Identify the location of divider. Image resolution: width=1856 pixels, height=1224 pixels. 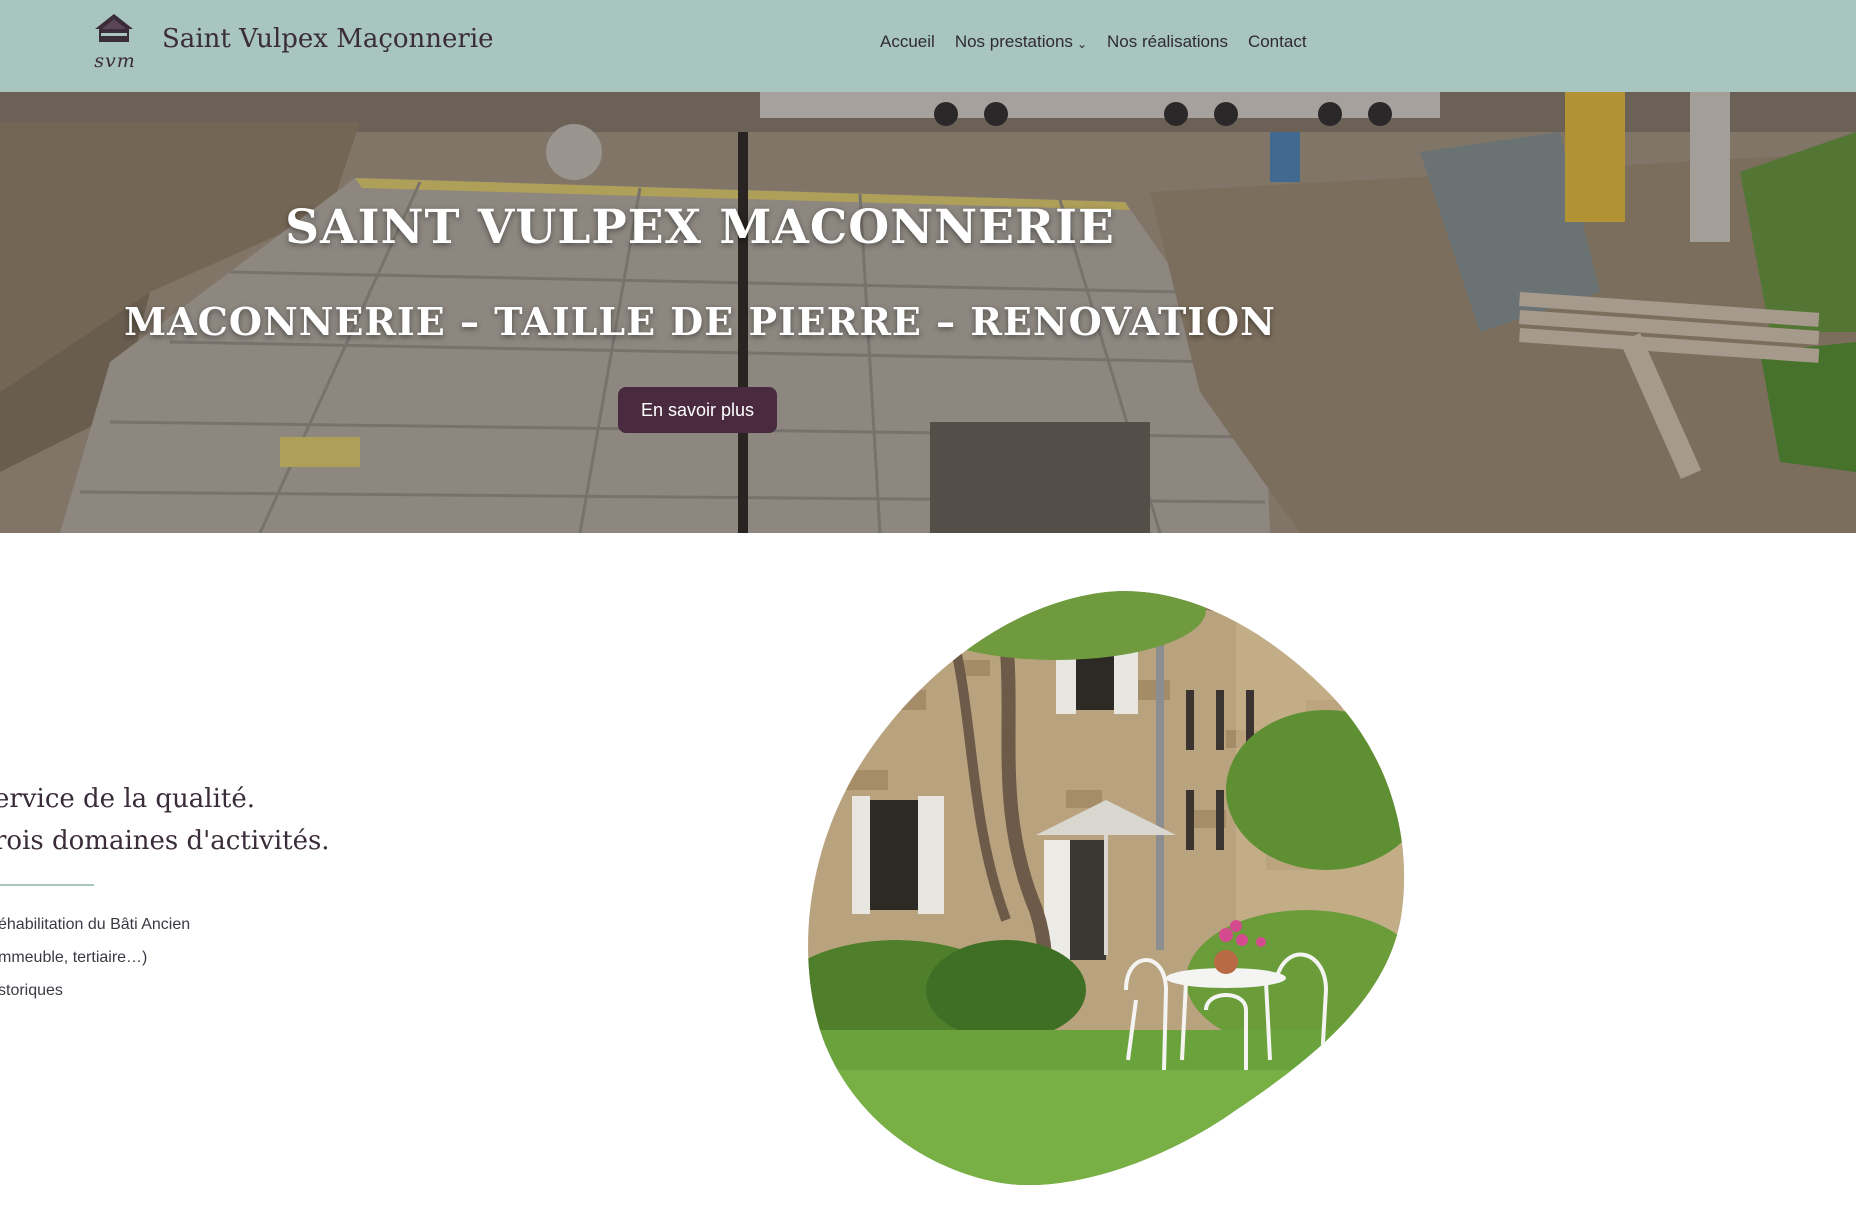
(47, 885).